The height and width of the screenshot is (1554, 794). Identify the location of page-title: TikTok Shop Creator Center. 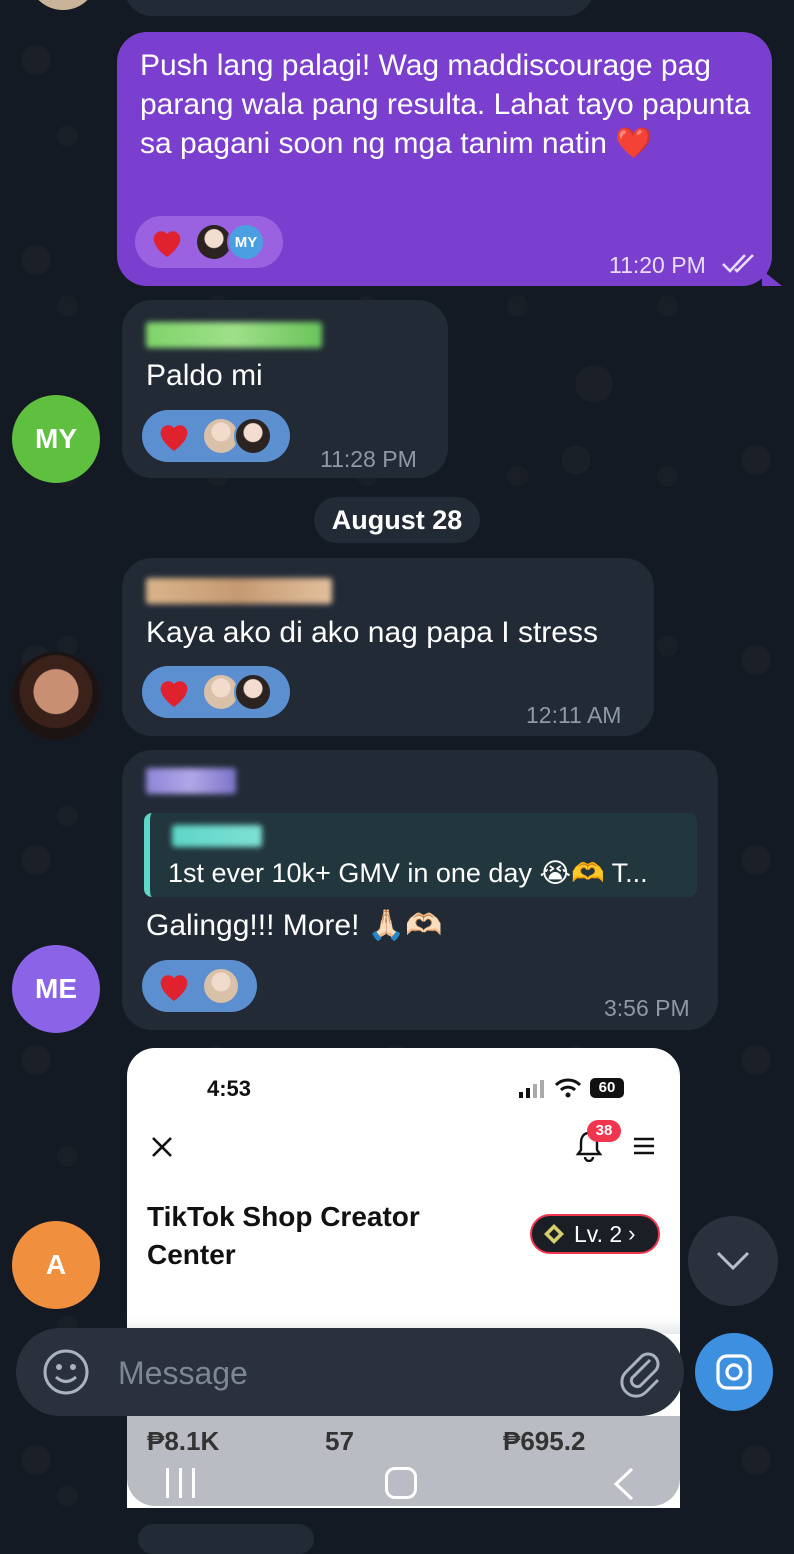
(283, 1235).